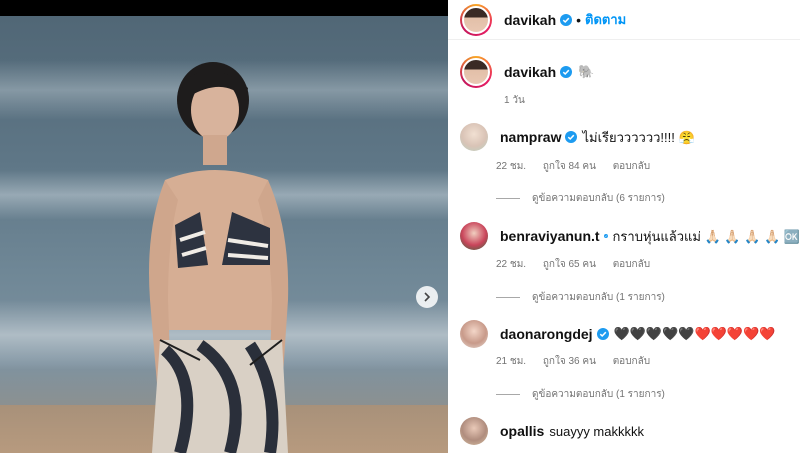 This screenshot has height=453, width=800. Describe the element at coordinates (530, 137) in the screenshot. I see `comment-username: nampraw` at that location.